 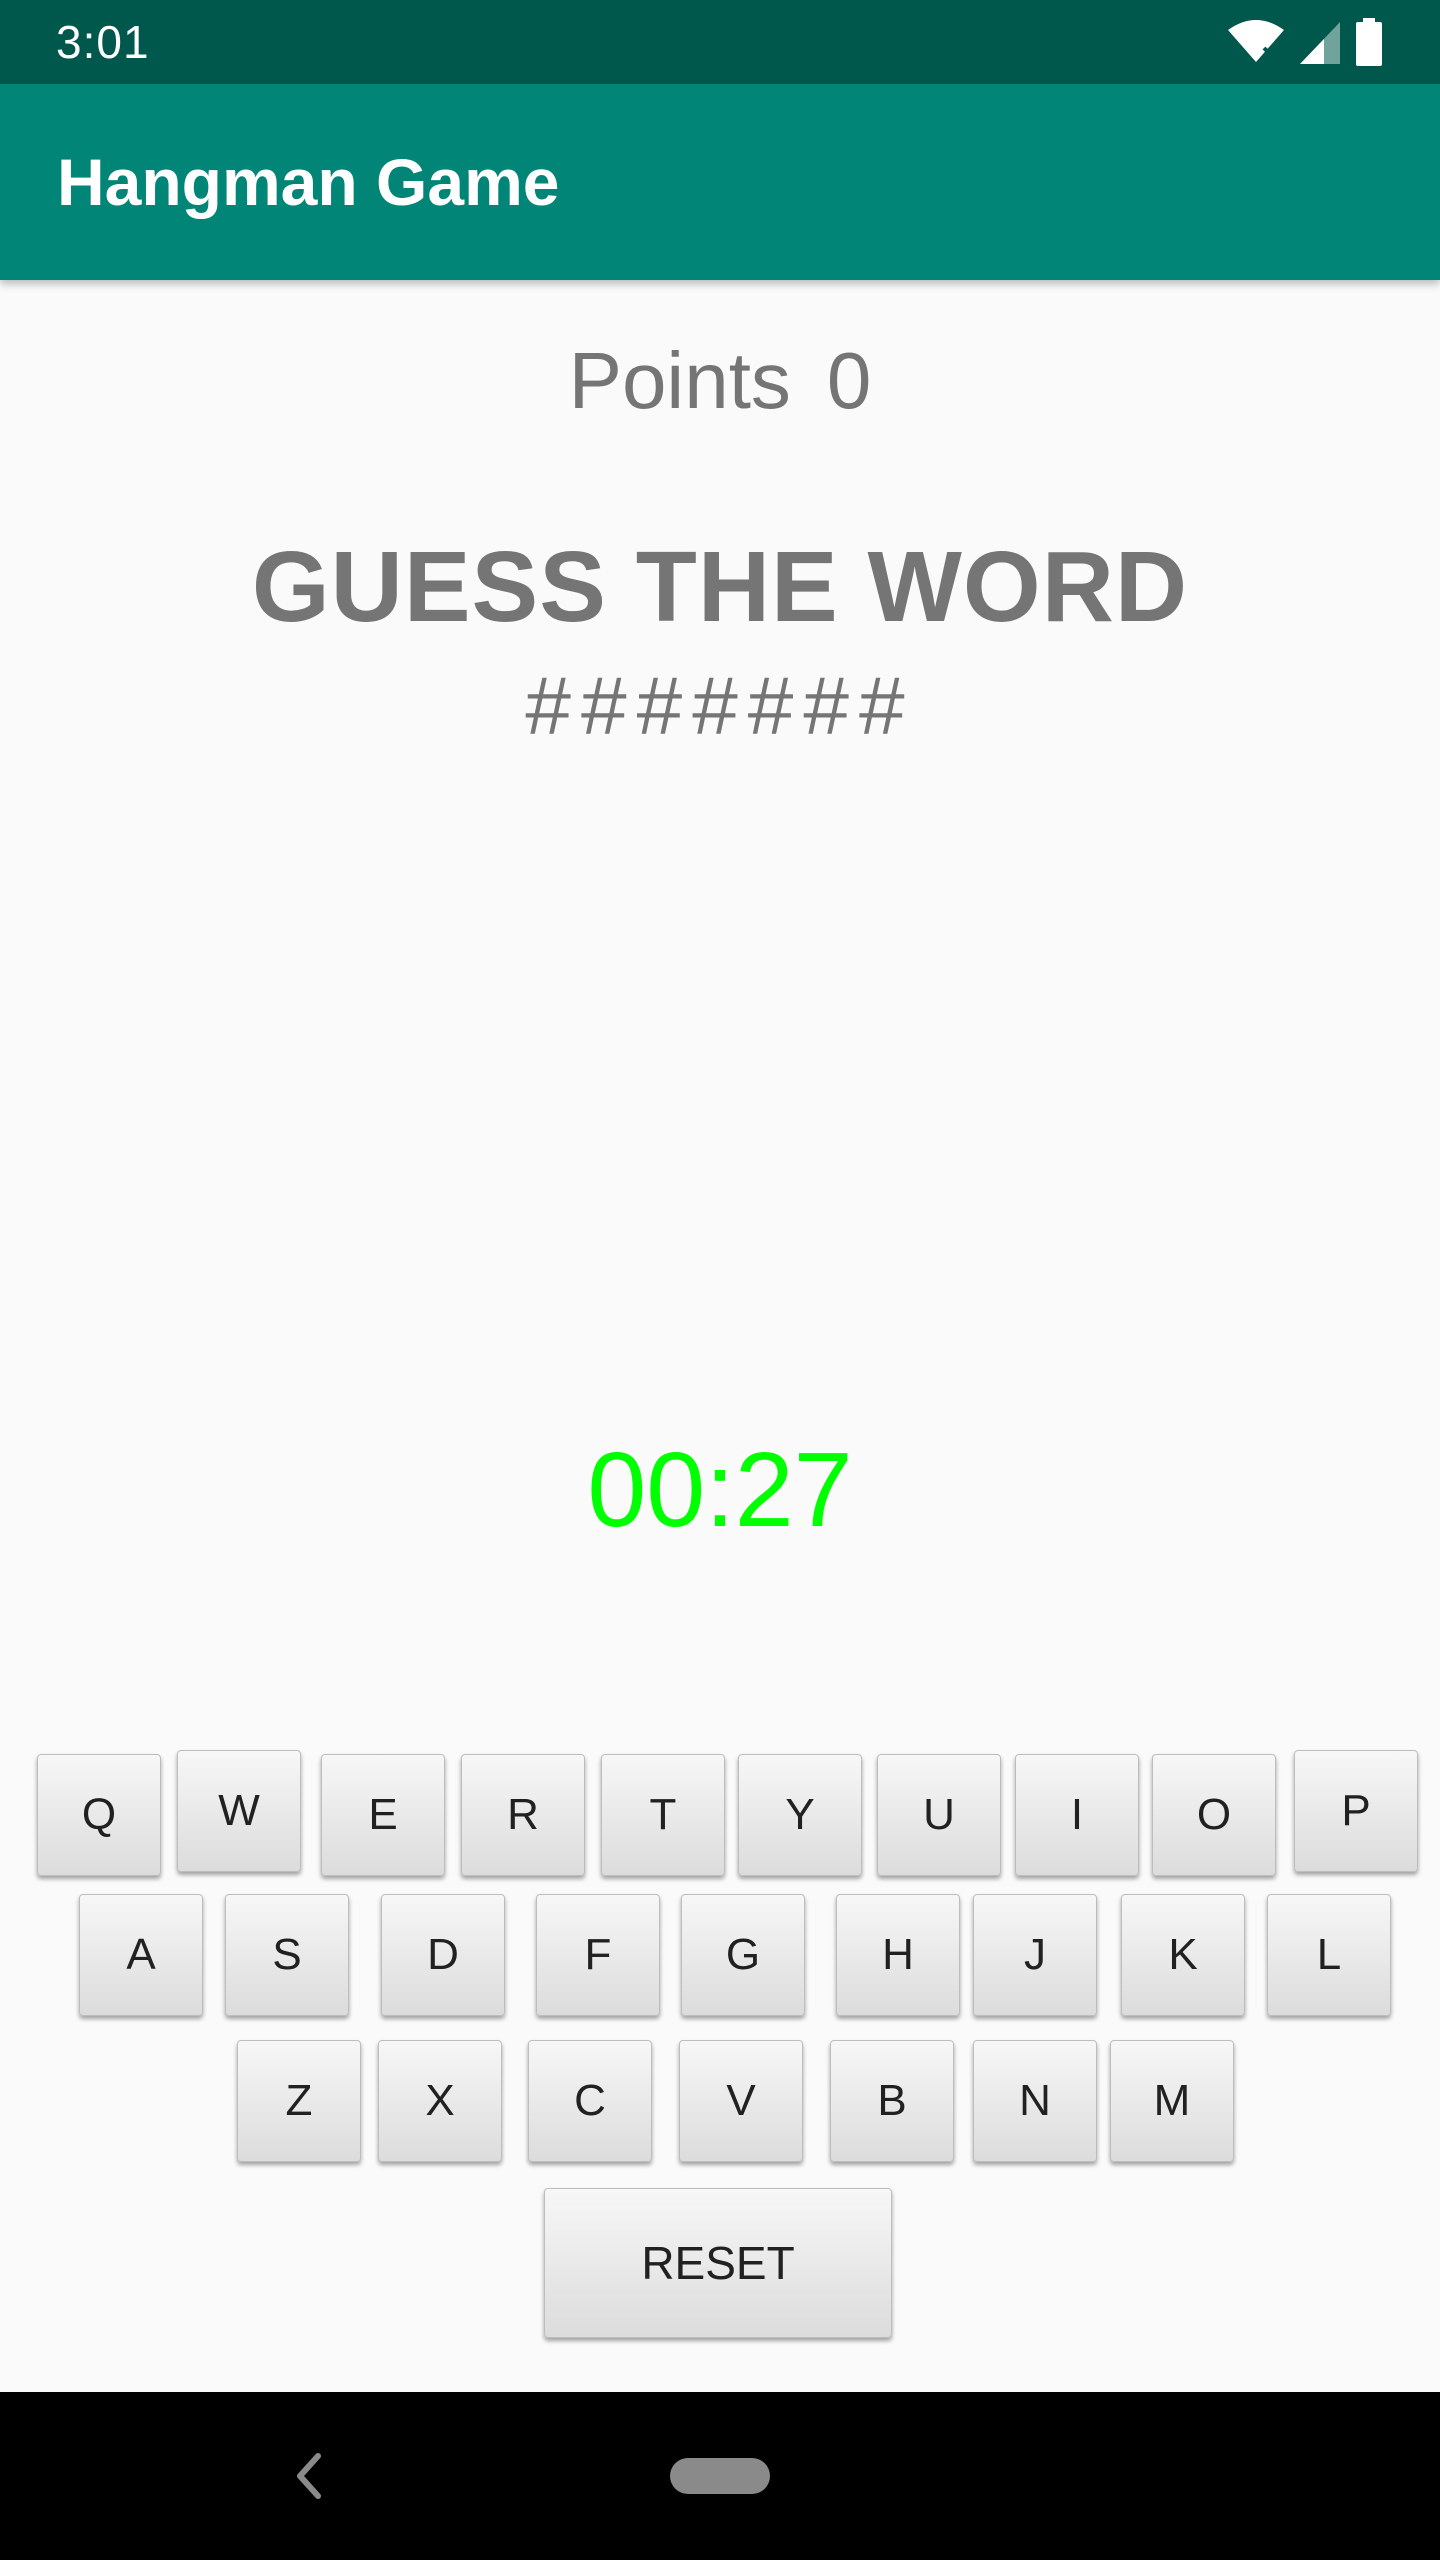 What do you see at coordinates (720, 42) in the screenshot?
I see `status-bar: 3:01` at bounding box center [720, 42].